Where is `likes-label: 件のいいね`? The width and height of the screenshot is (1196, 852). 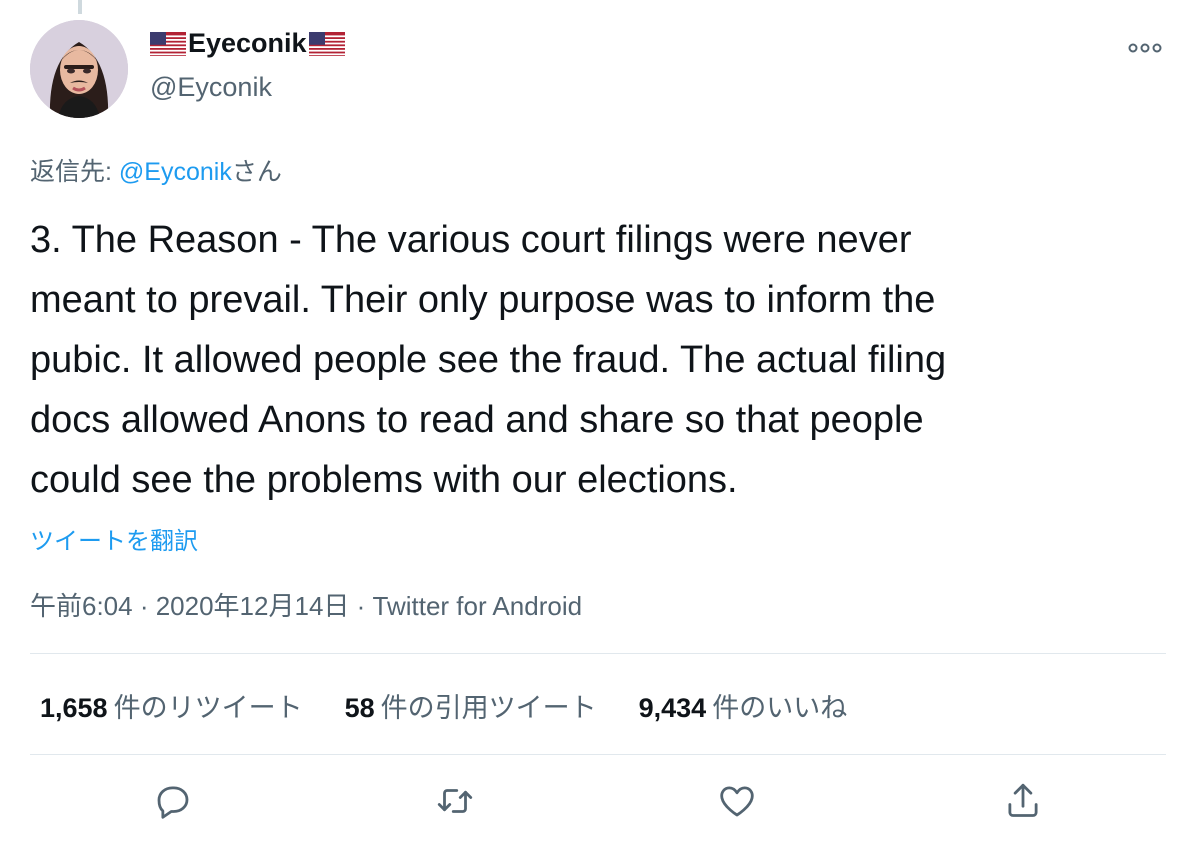
likes-label: 件のいいね is located at coordinates (780, 708).